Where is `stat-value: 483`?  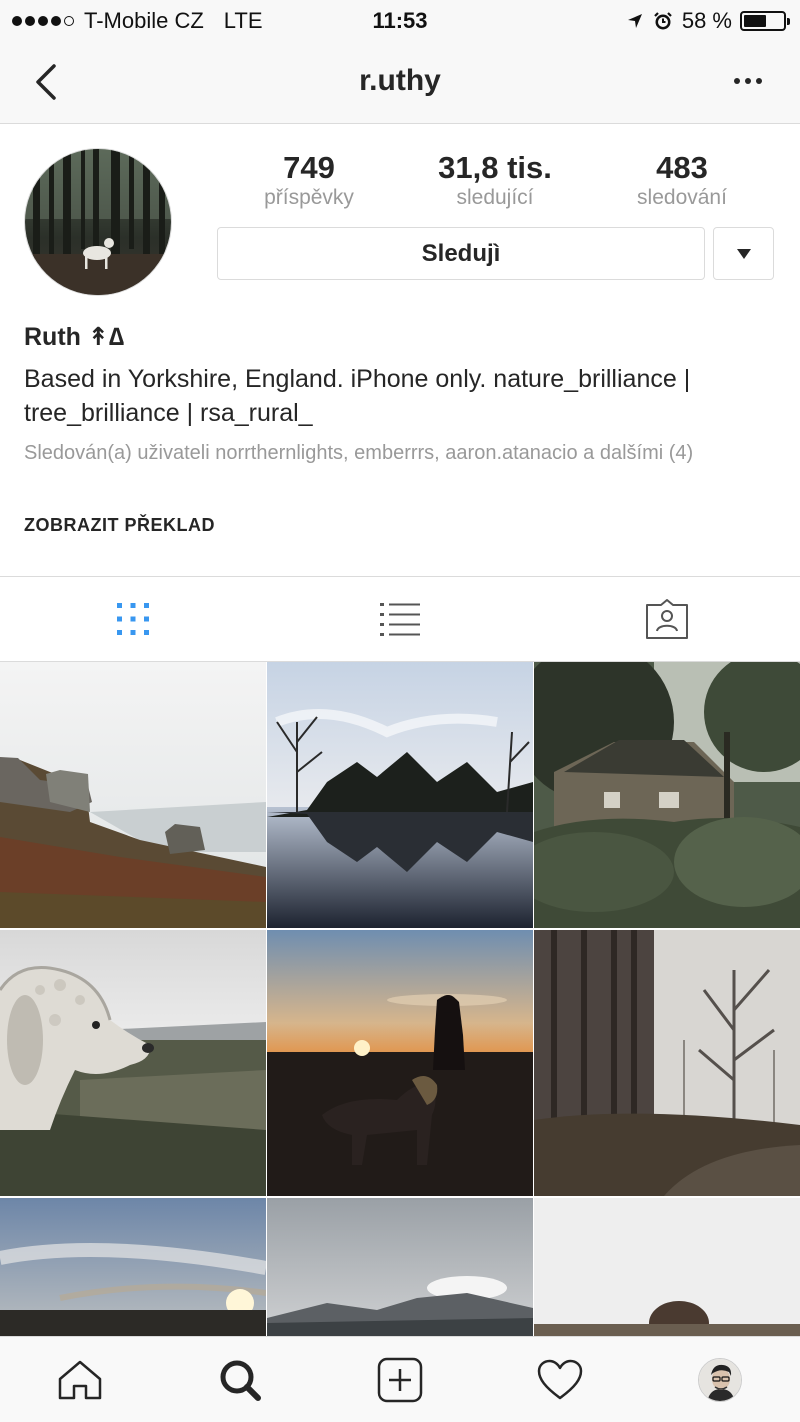
stat-value: 483 is located at coordinates (682, 167).